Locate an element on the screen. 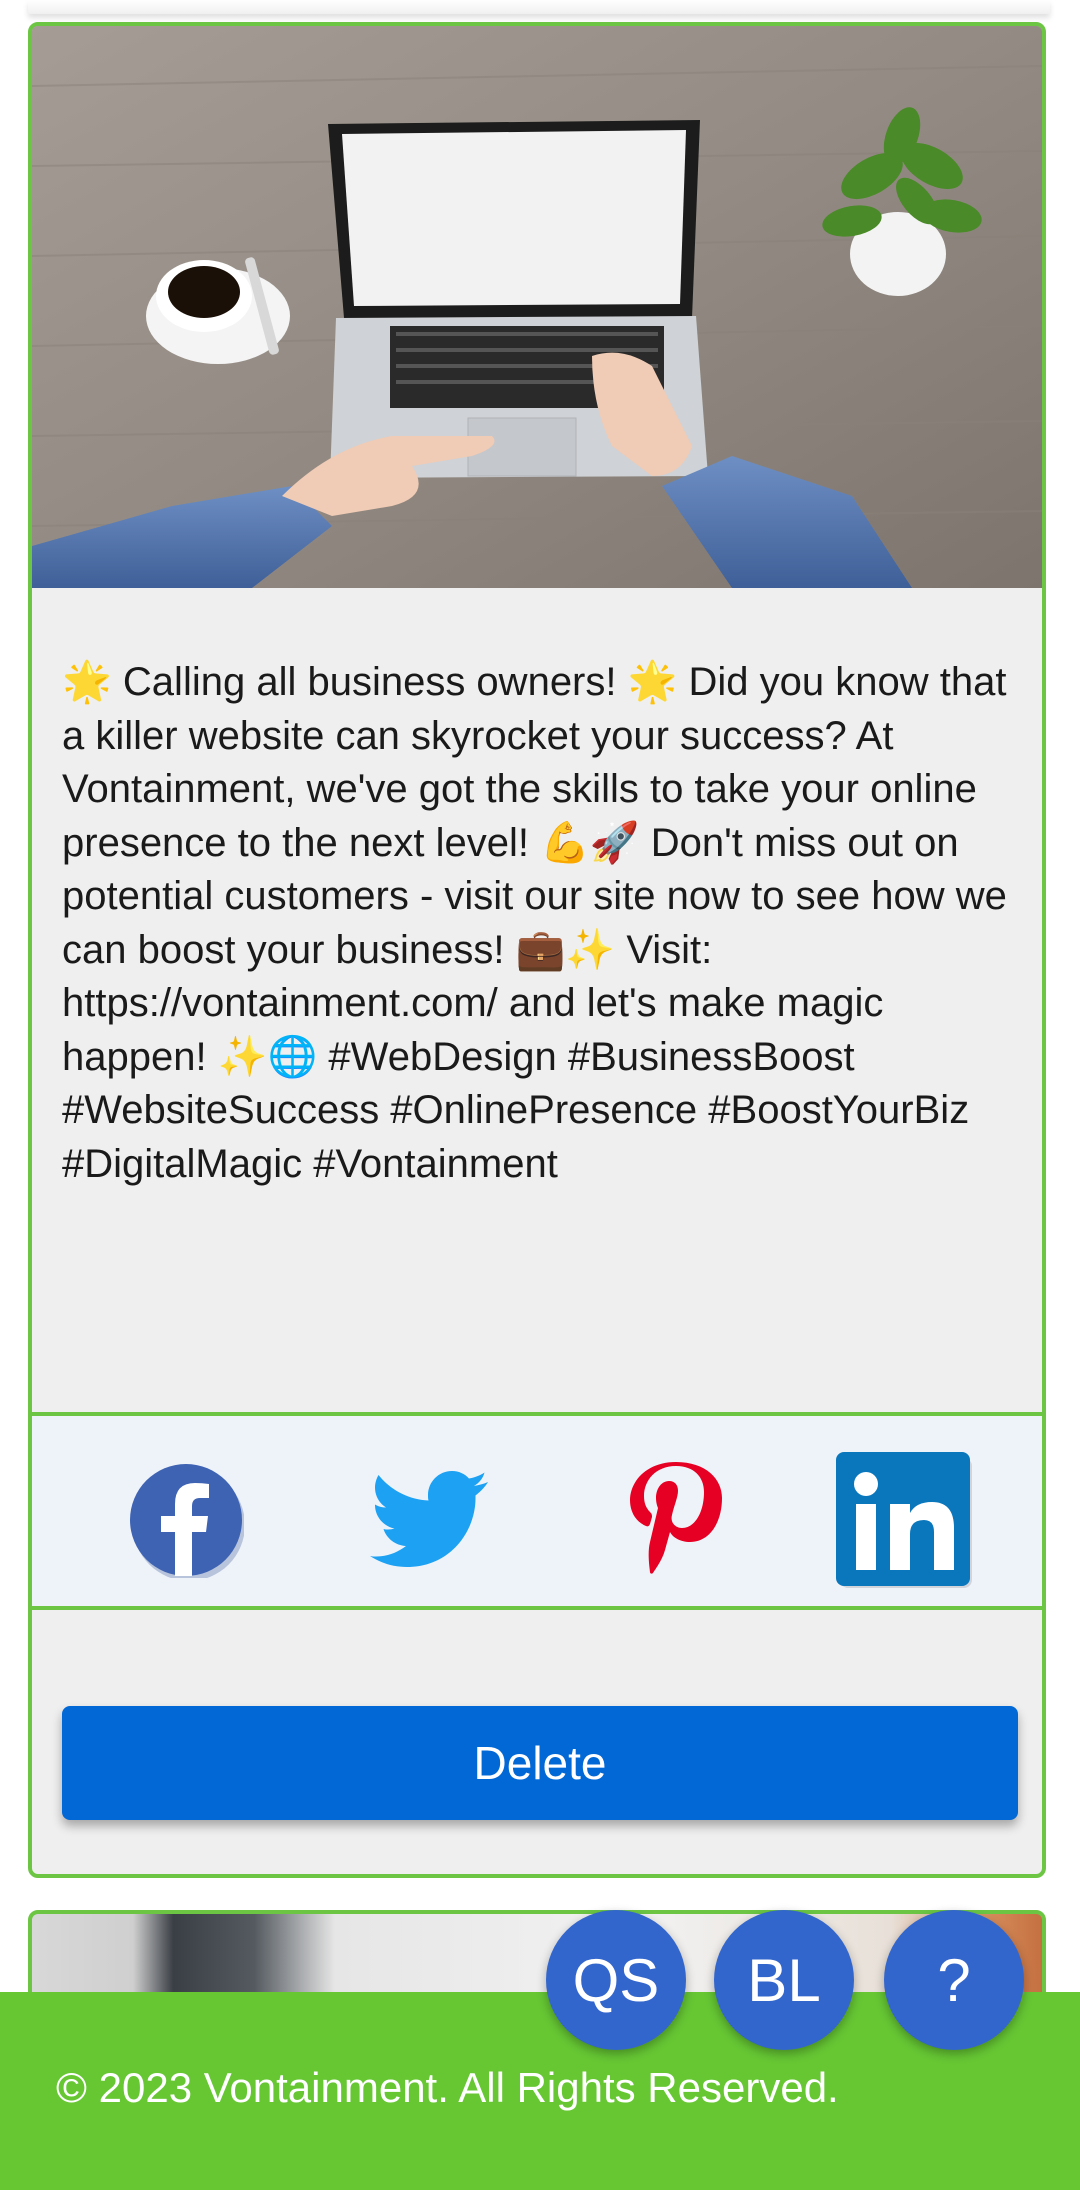 This screenshot has height=2190, width=1080. twitter-icon is located at coordinates (429, 1519).